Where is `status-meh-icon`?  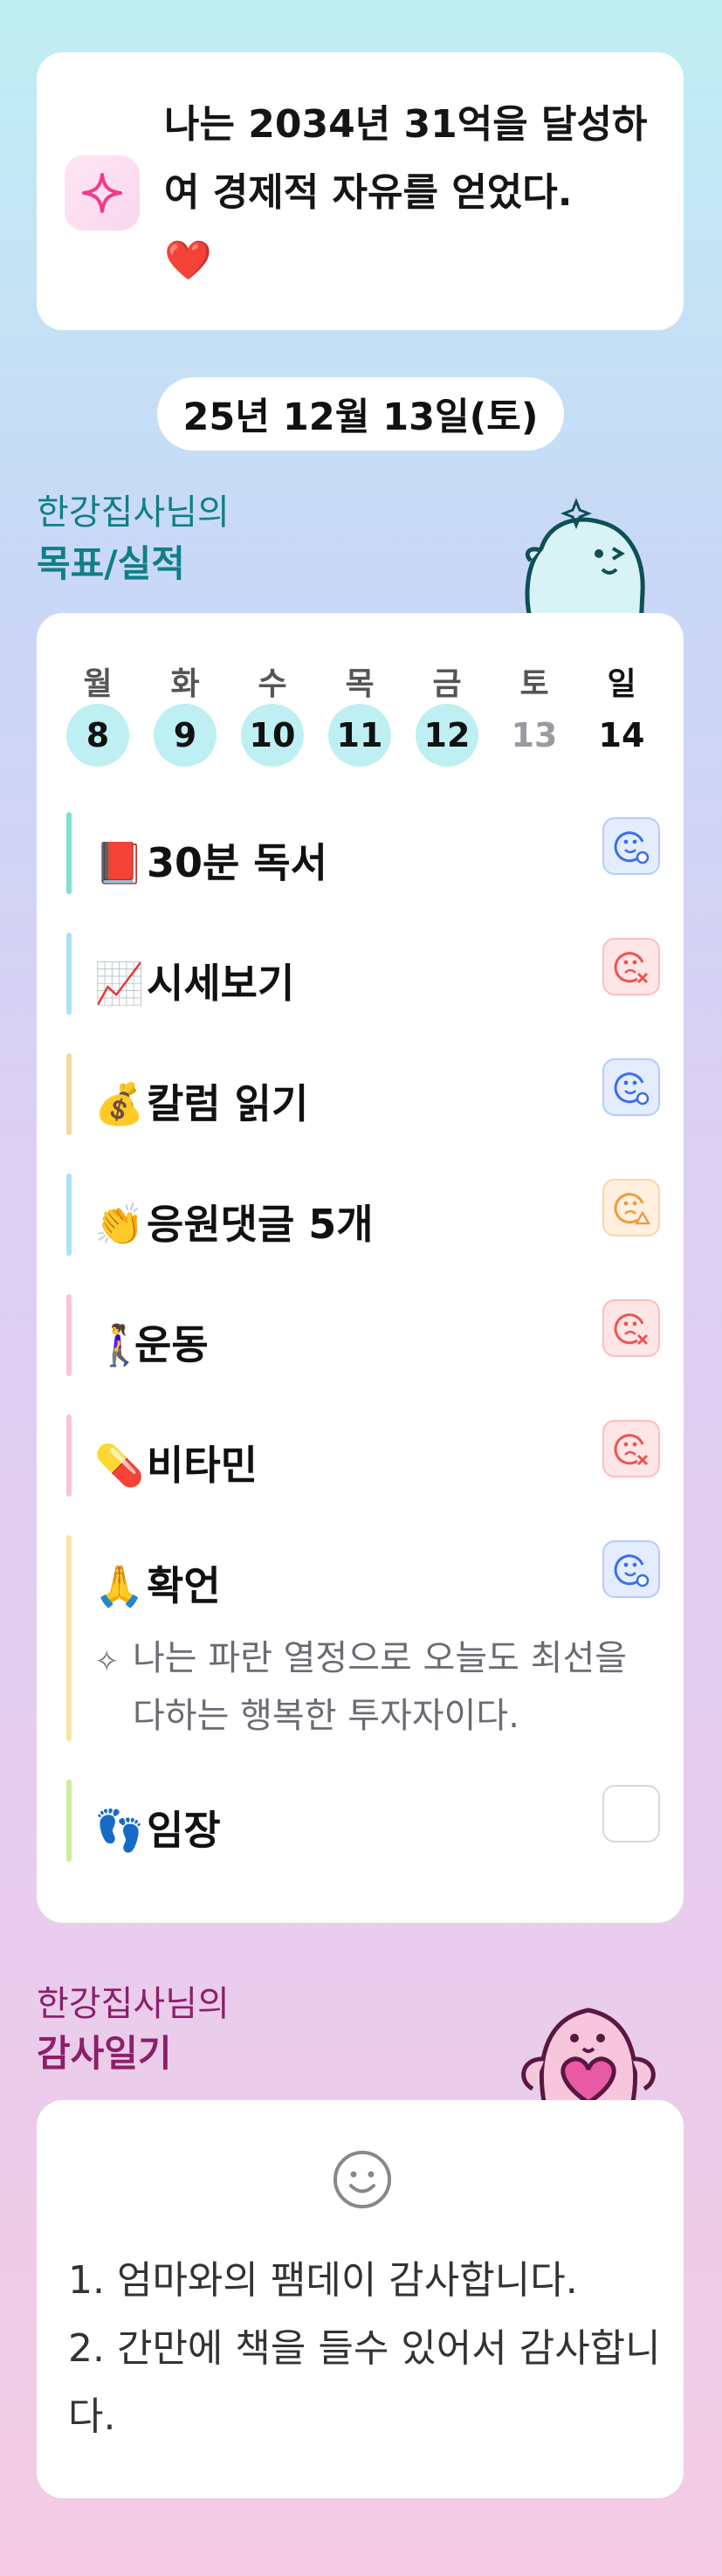
status-meh-icon is located at coordinates (631, 1207).